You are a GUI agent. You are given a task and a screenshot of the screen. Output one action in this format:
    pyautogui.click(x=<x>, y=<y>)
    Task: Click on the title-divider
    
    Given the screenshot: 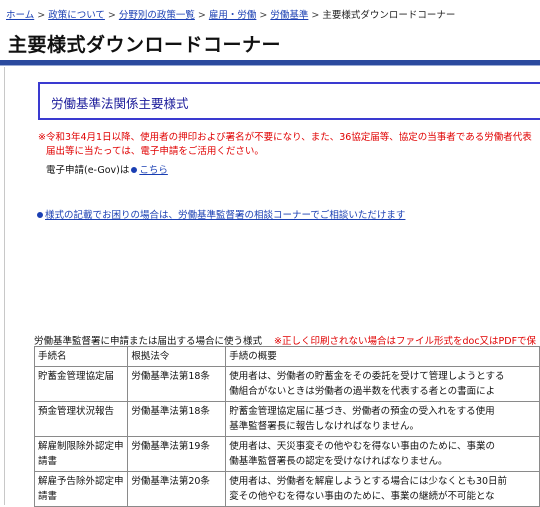 What is the action you would take?
    pyautogui.click(x=270, y=63)
    